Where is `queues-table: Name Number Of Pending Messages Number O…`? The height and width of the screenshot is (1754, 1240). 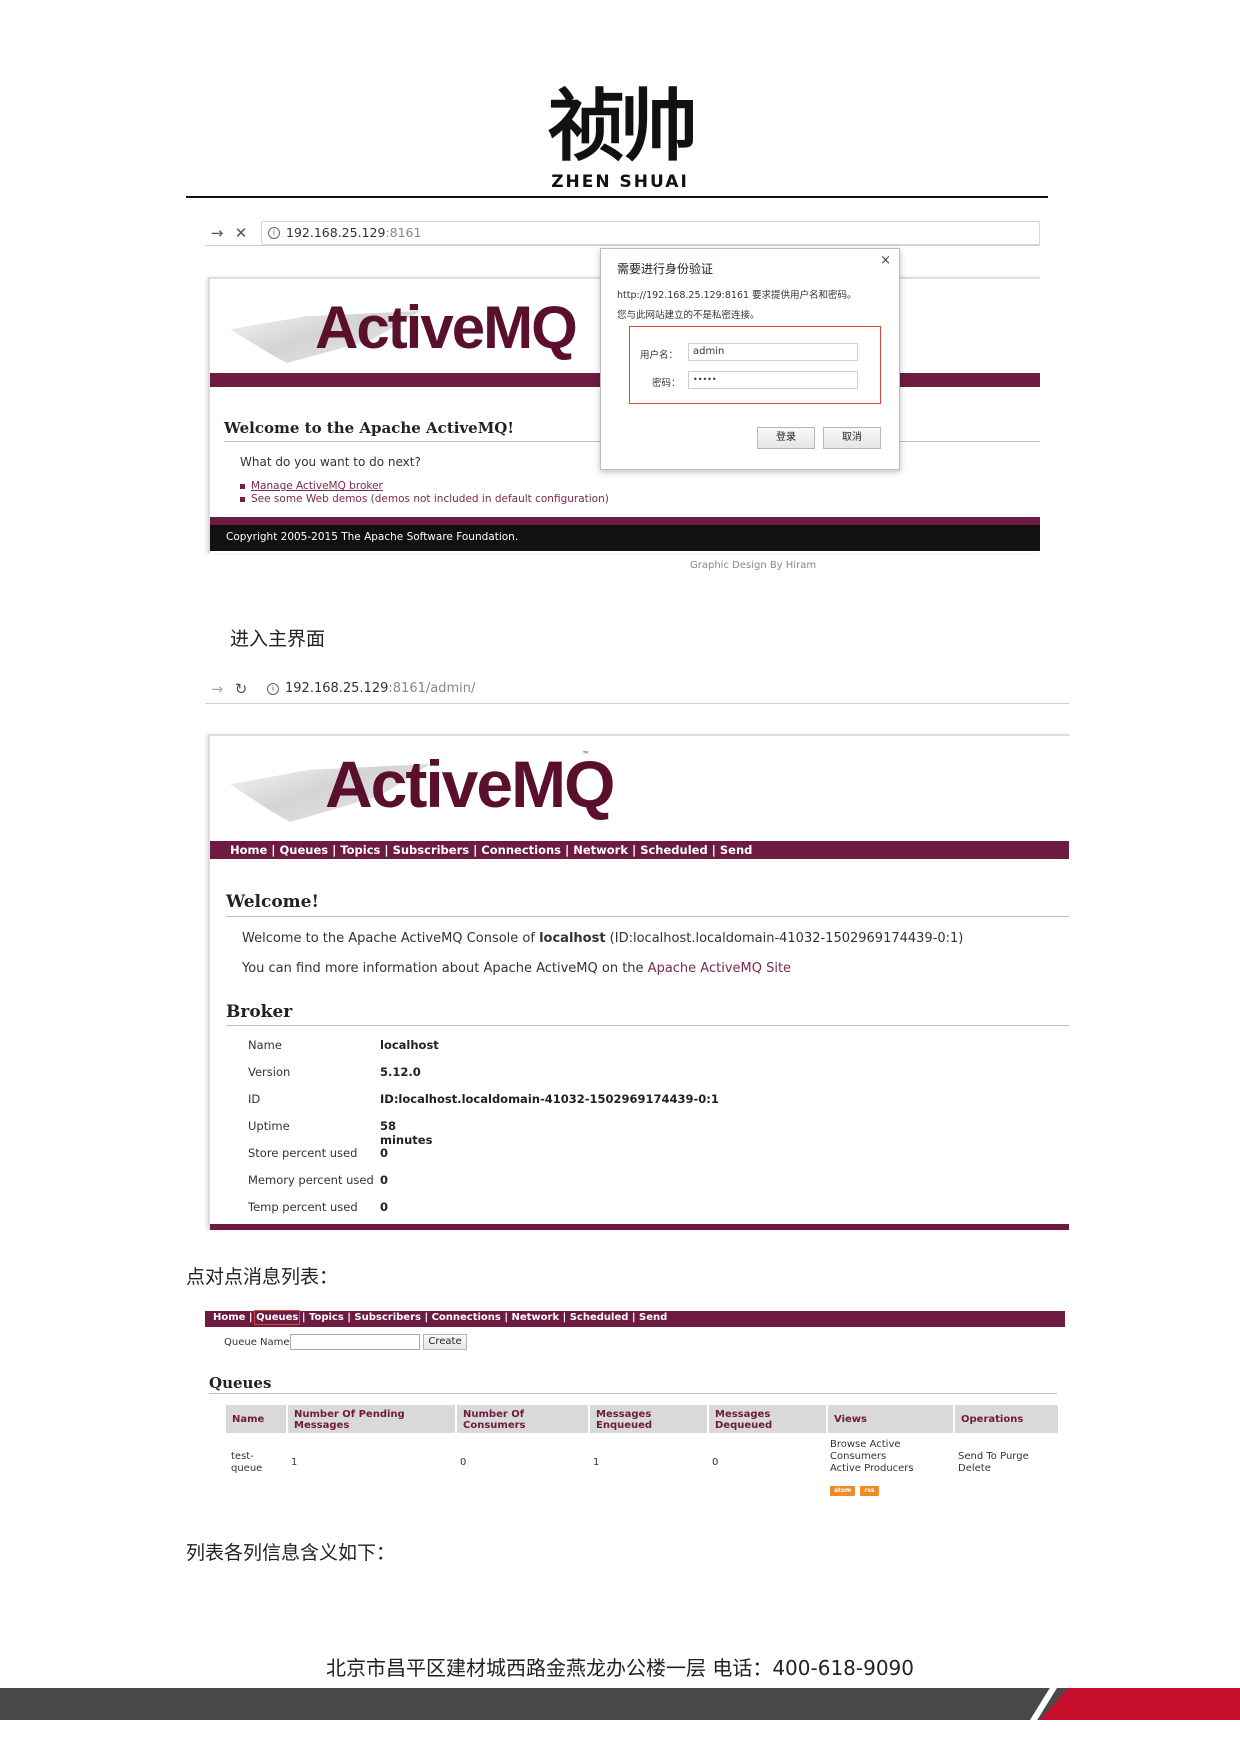 queues-table: Name Number Of Pending Messages Number O… is located at coordinates (642, 1450).